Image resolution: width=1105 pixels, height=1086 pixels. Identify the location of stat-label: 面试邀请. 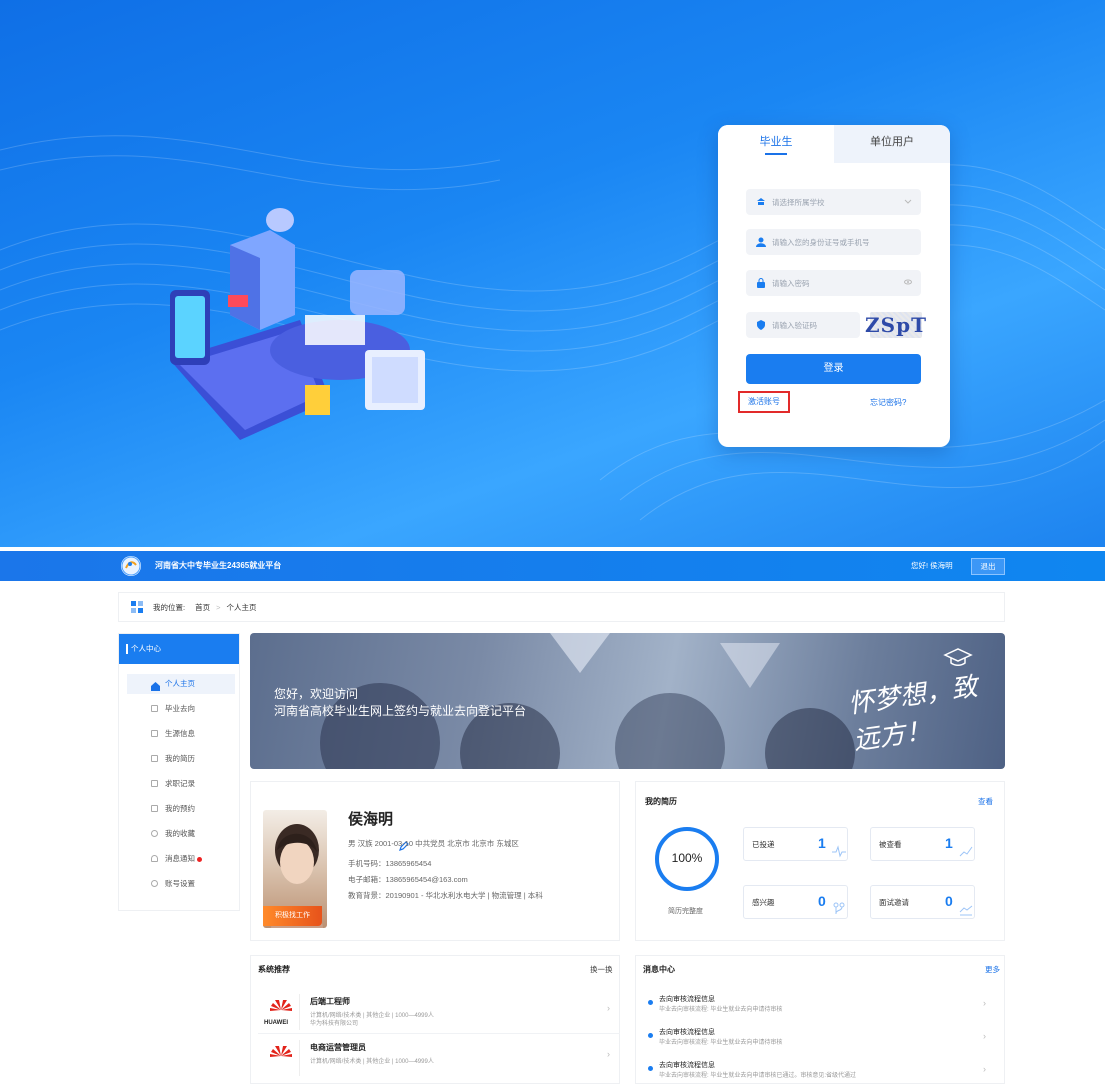
(894, 902).